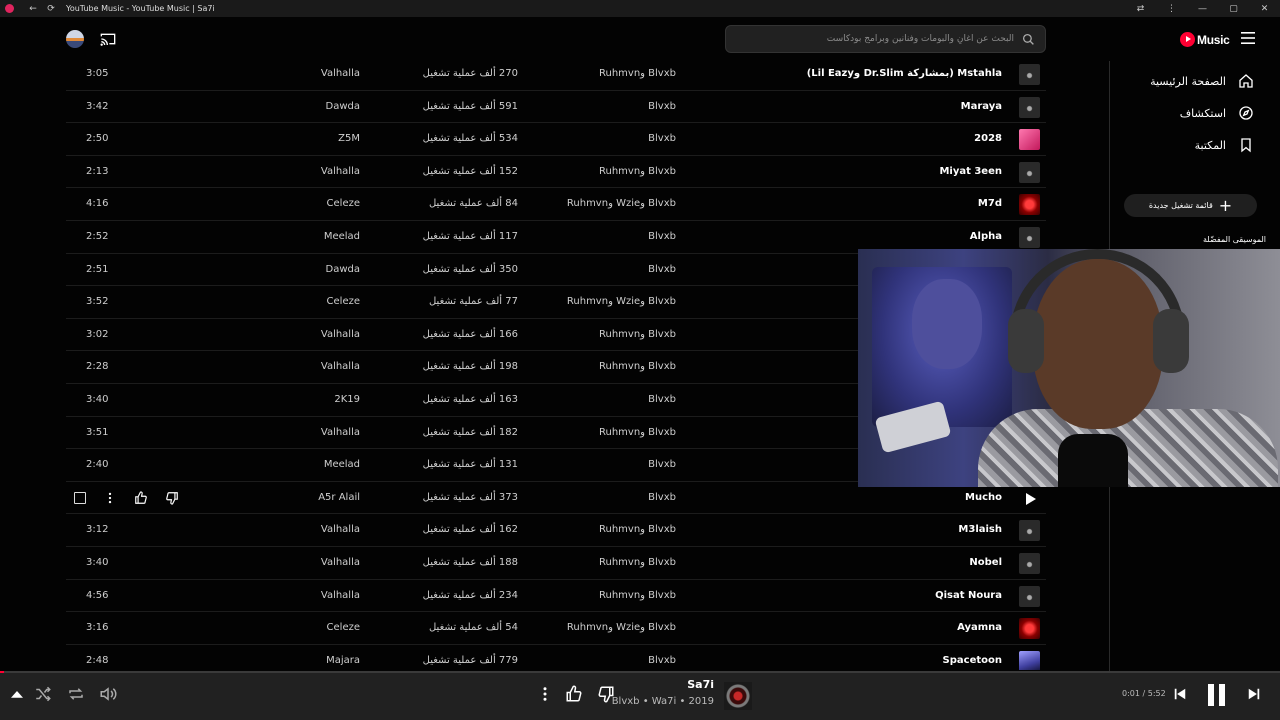  I want to click on track-title: Mucho, so click(983, 497).